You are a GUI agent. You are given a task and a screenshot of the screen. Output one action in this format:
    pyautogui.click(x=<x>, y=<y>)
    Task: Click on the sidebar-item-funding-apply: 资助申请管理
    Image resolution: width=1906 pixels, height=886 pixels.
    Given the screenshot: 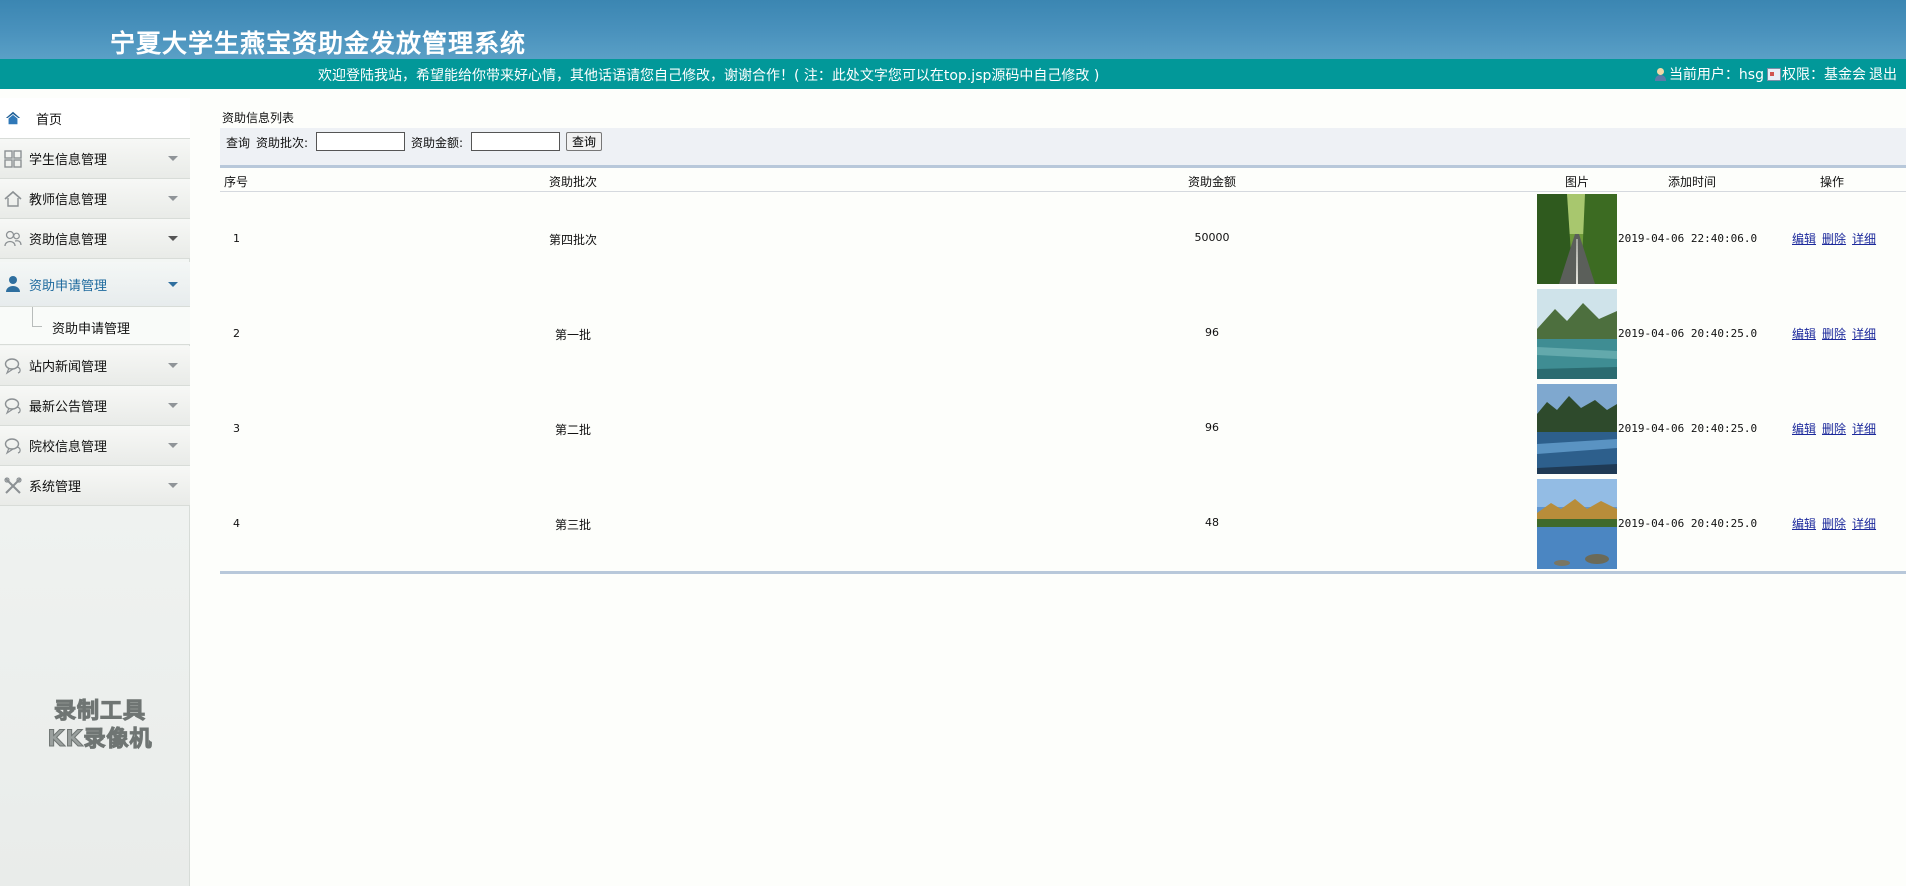 What is the action you would take?
    pyautogui.click(x=95, y=284)
    